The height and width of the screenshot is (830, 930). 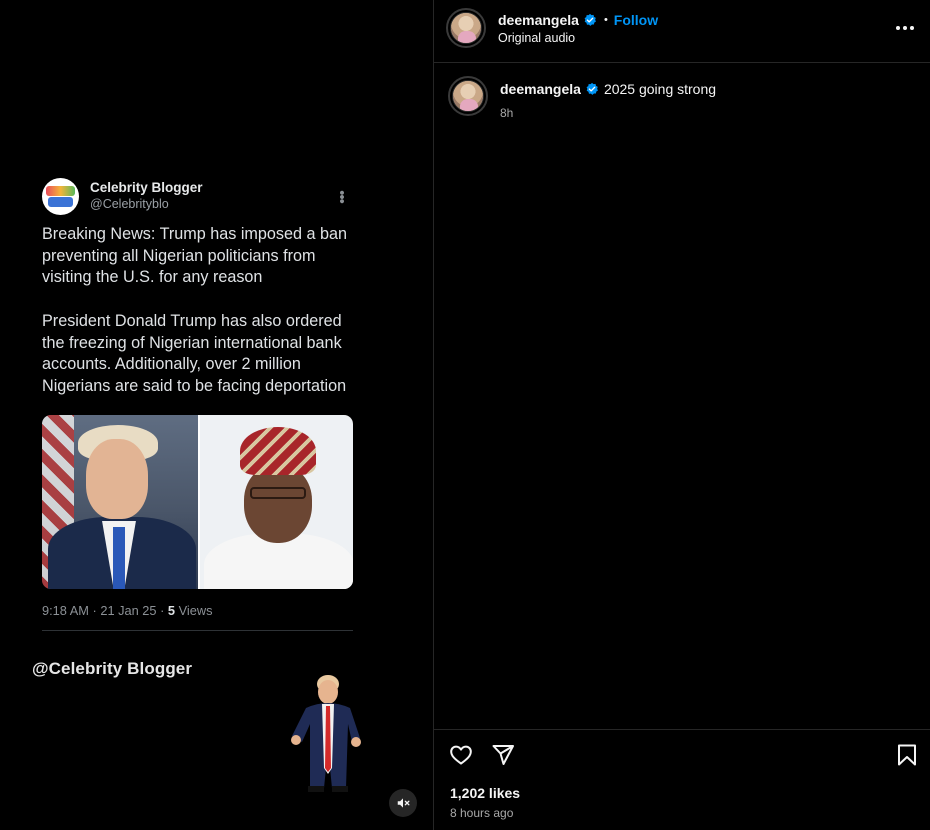 I want to click on header-avatar, so click(x=466, y=28).